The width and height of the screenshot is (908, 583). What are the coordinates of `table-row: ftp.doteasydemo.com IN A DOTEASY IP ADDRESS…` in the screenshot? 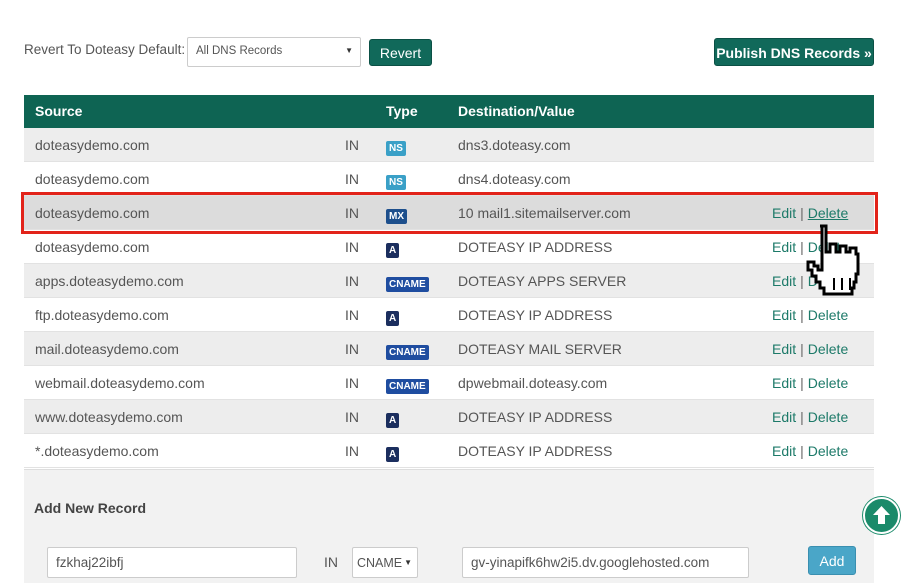 It's located at (449, 315).